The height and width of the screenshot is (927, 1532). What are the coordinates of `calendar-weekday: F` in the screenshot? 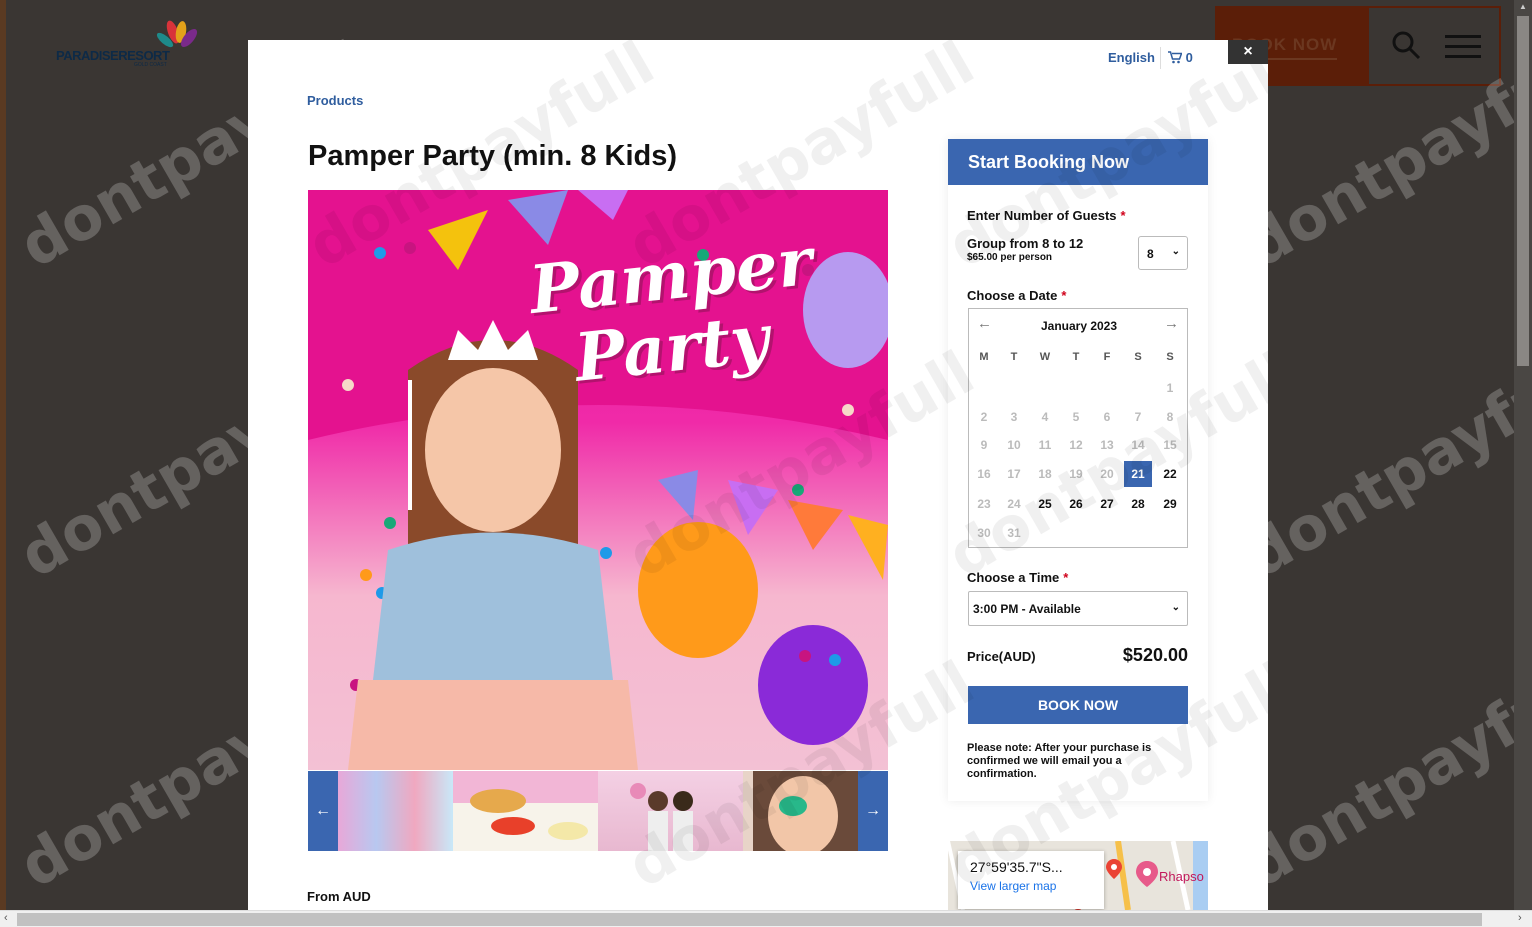 It's located at (1107, 357).